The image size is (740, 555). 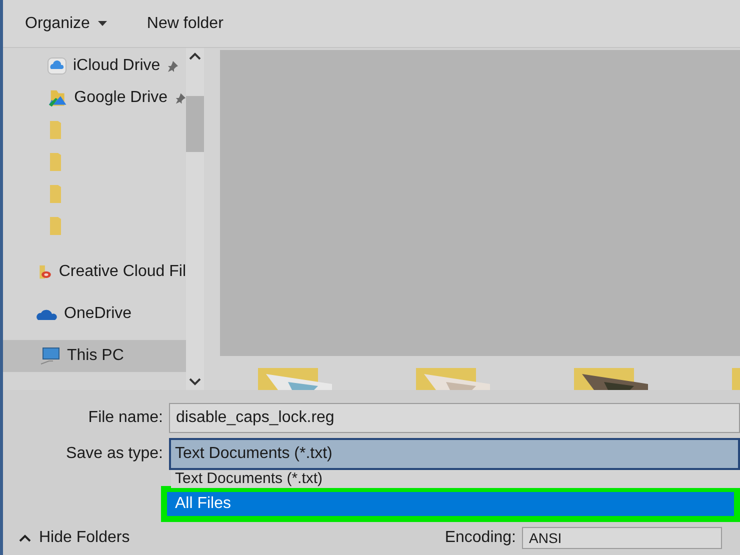 What do you see at coordinates (622, 538) in the screenshot?
I see `encoding-dropdown: ANSI` at bounding box center [622, 538].